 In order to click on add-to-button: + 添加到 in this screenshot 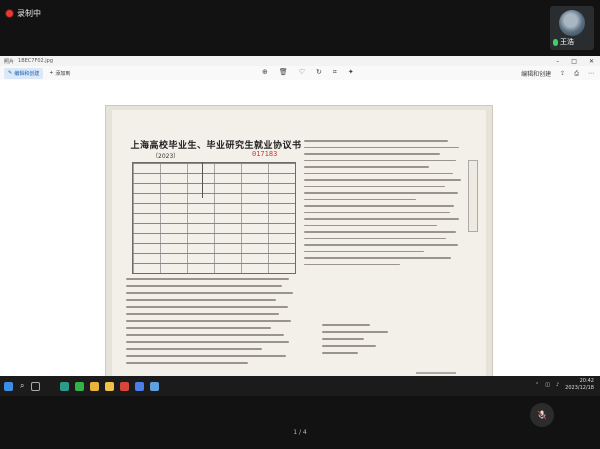, I will do `click(59, 73)`.